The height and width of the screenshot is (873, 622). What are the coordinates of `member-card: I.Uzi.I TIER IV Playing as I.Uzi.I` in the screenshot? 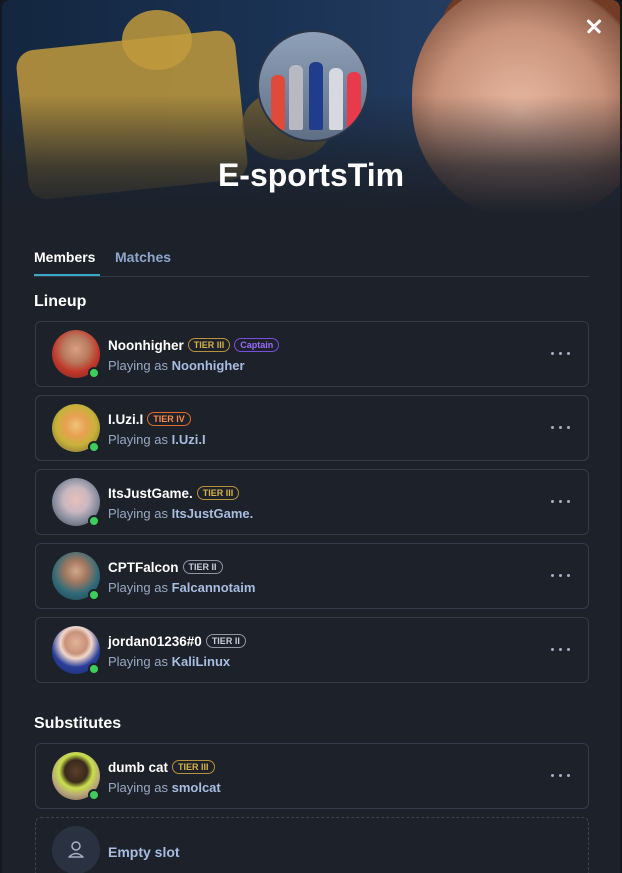 It's located at (312, 428).